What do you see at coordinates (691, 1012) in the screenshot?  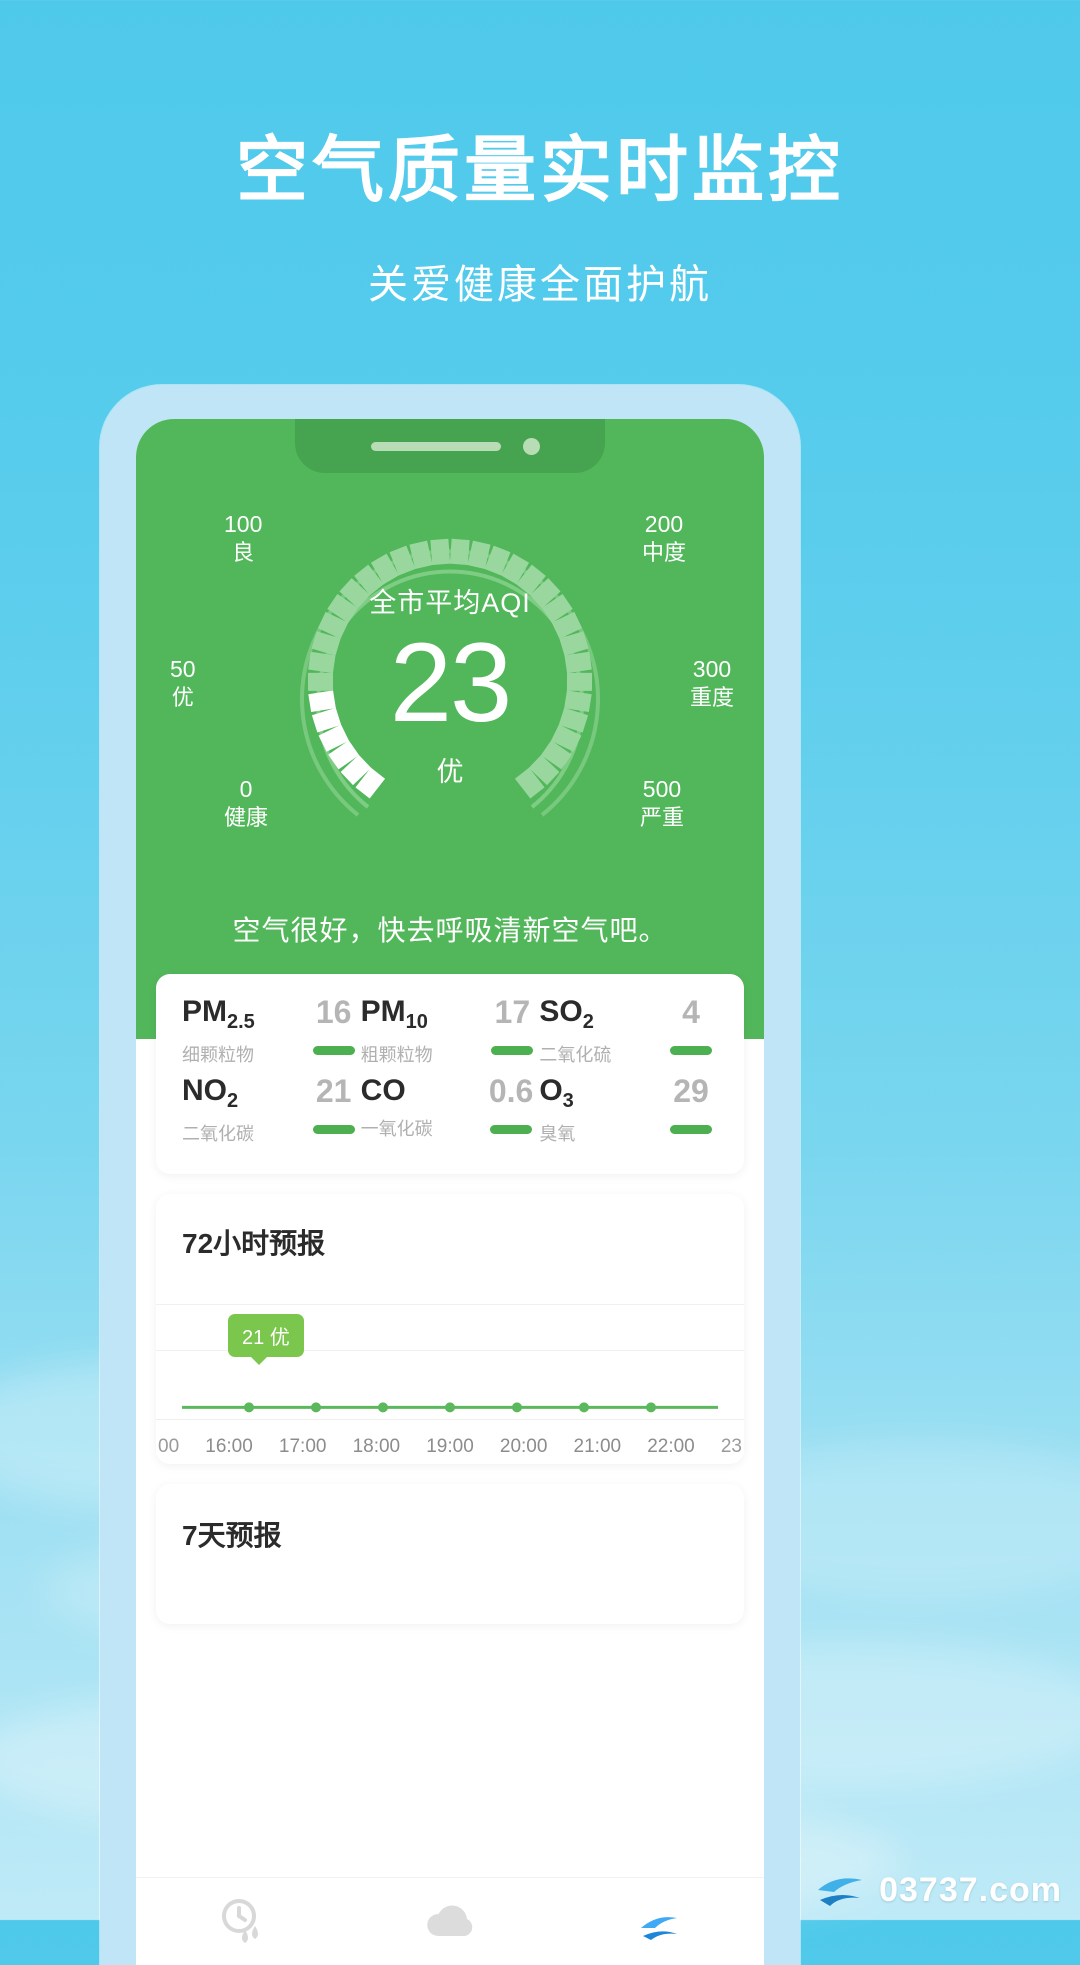 I see `pollutant-value: 4` at bounding box center [691, 1012].